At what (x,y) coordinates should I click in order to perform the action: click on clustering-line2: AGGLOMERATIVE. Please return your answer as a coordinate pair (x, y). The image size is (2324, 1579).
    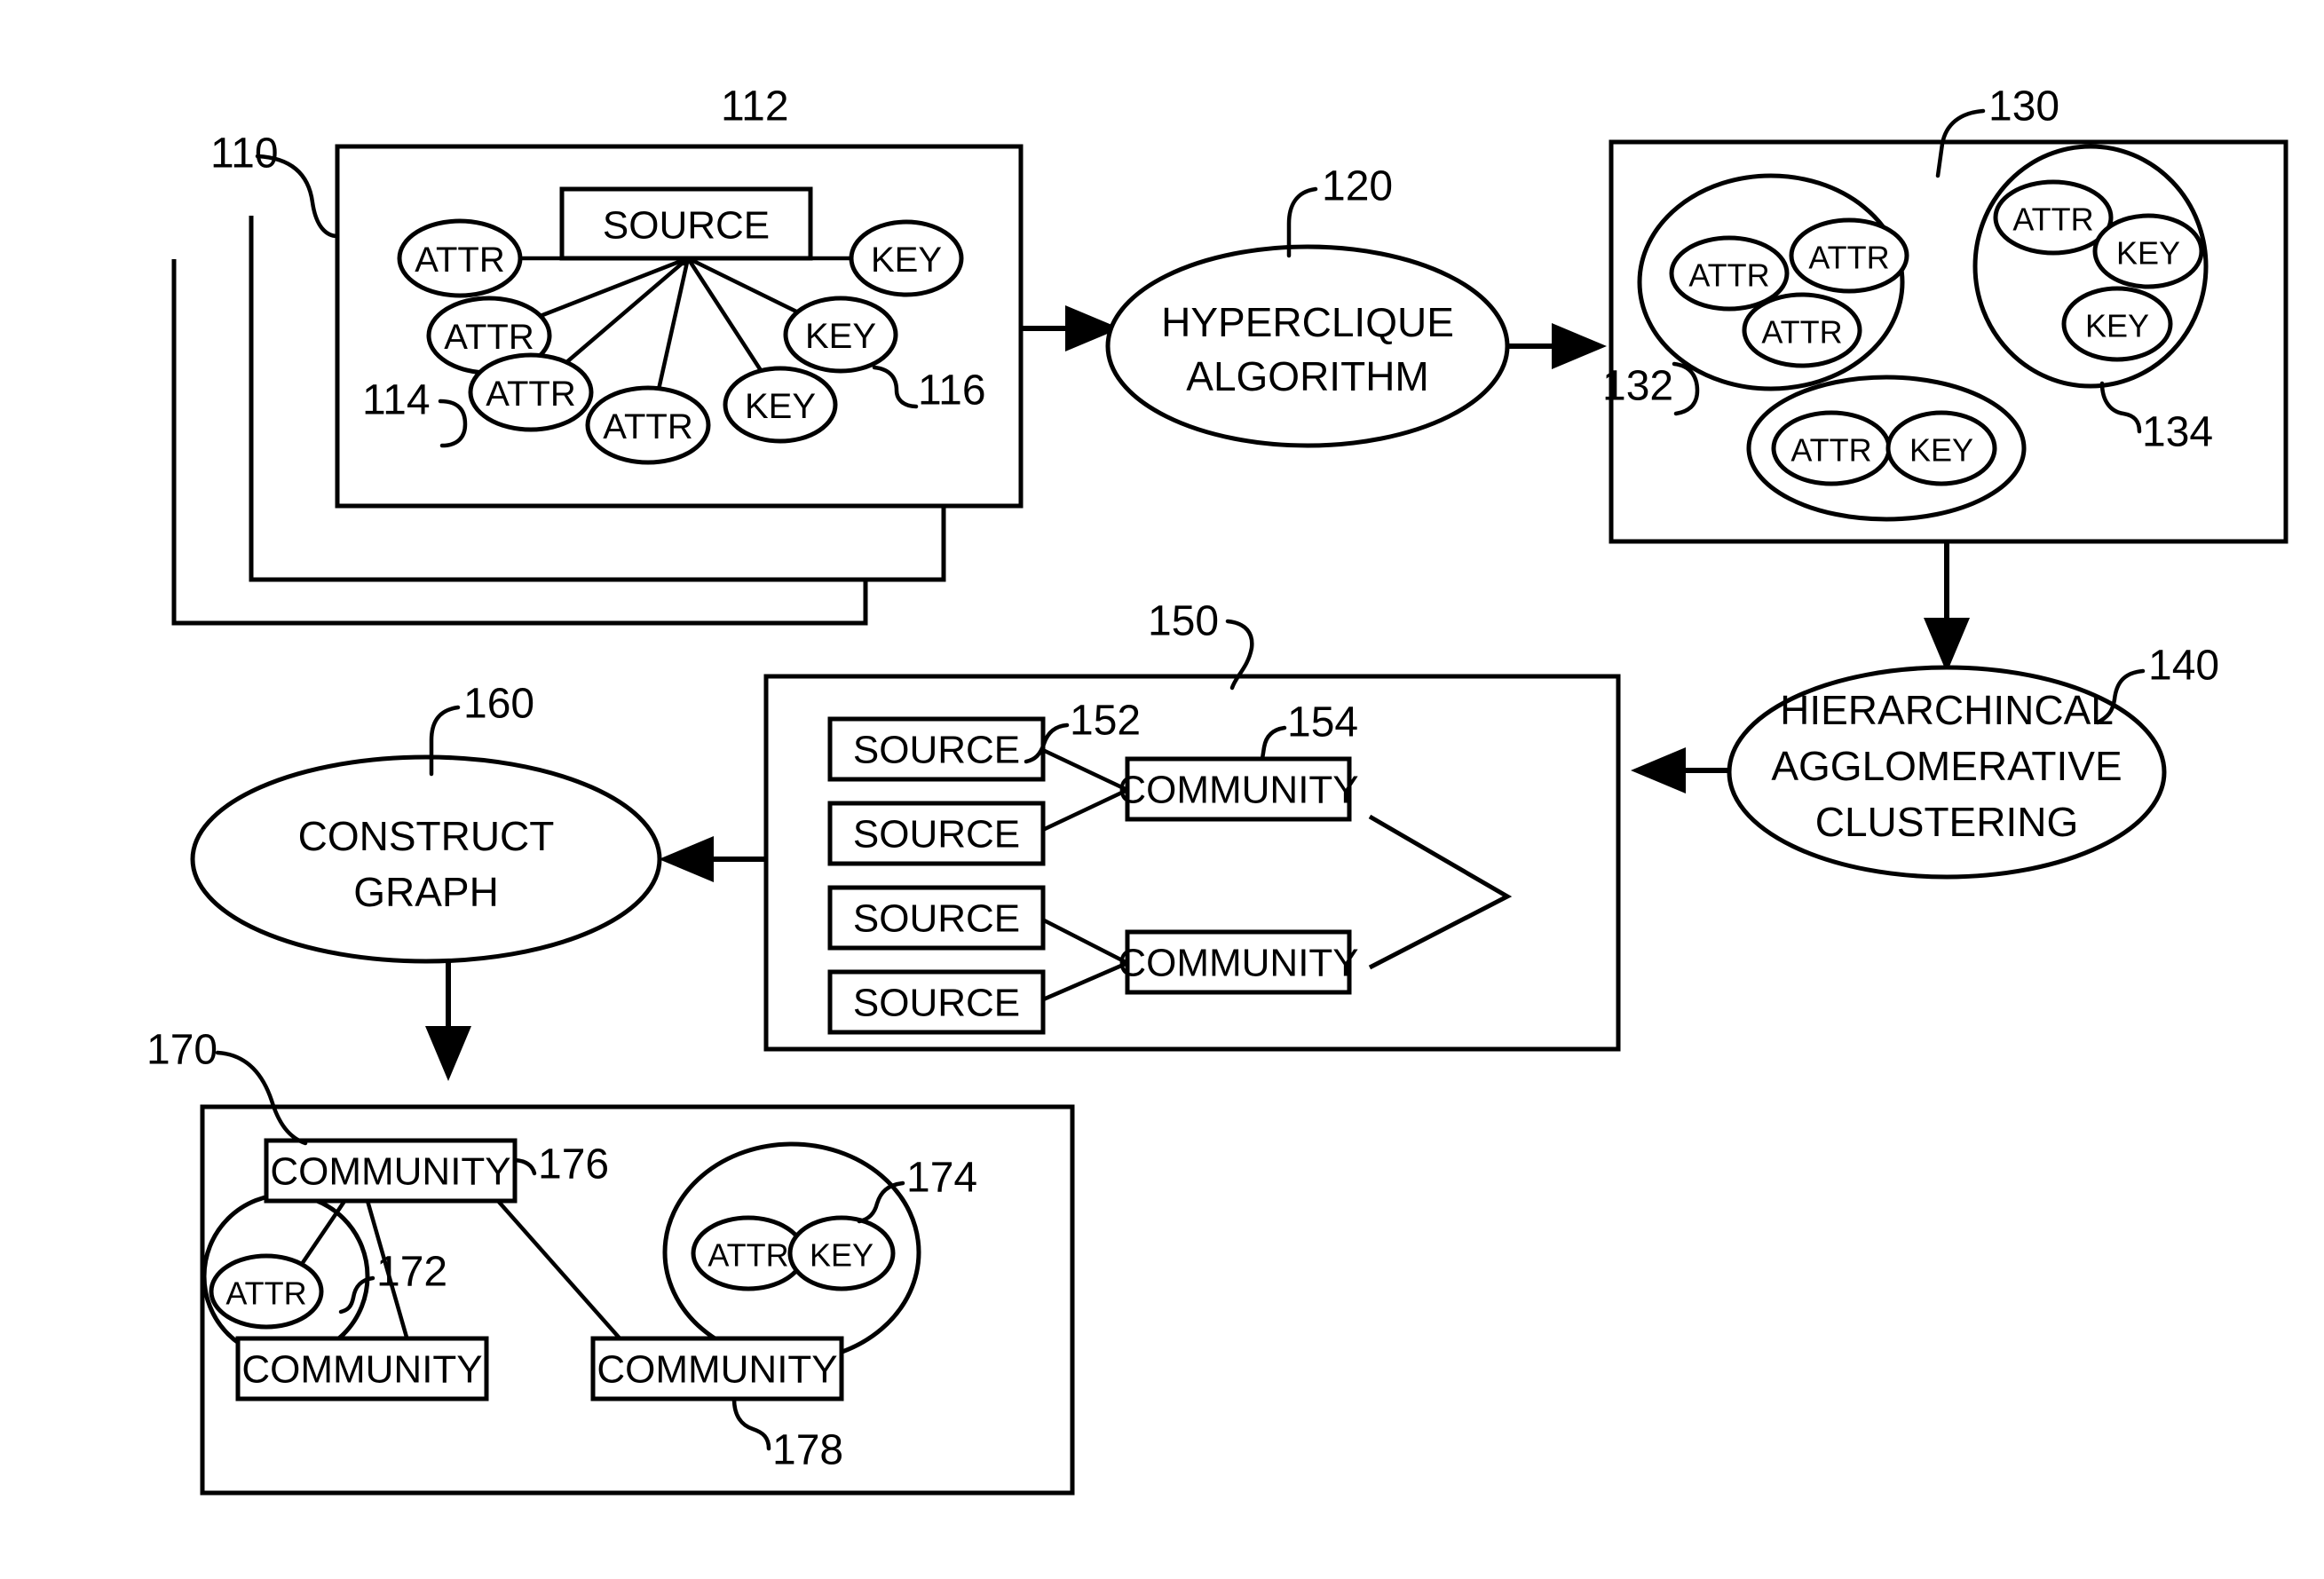
    Looking at the image, I should click on (1947, 766).